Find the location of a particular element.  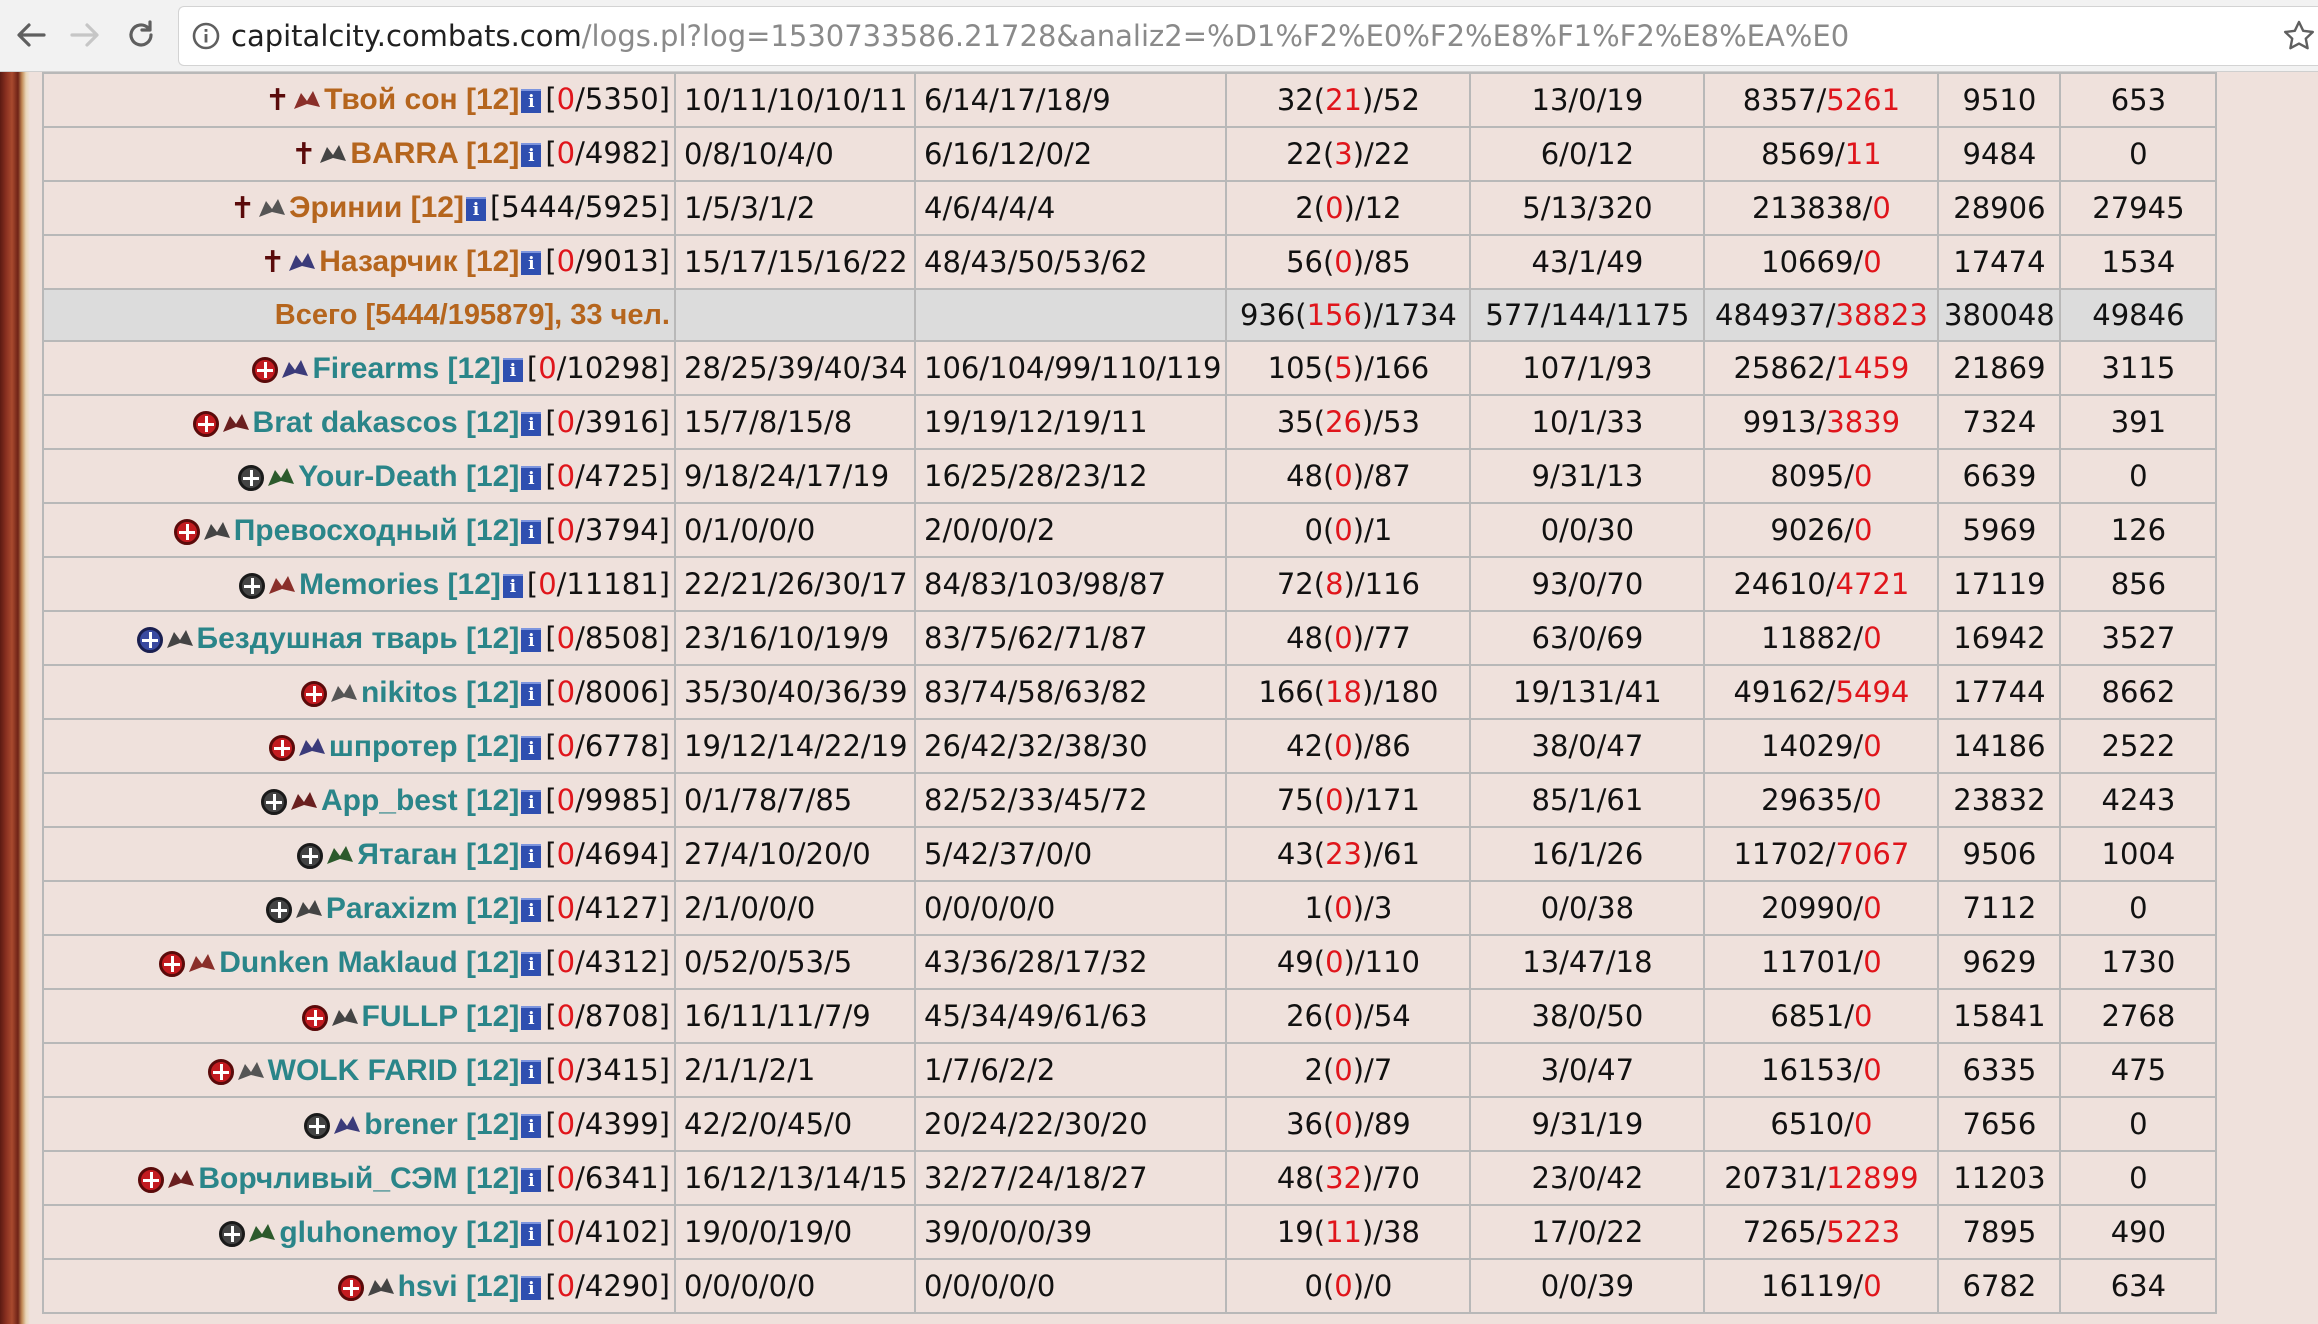

crit-red: 156 is located at coordinates (1334, 315).